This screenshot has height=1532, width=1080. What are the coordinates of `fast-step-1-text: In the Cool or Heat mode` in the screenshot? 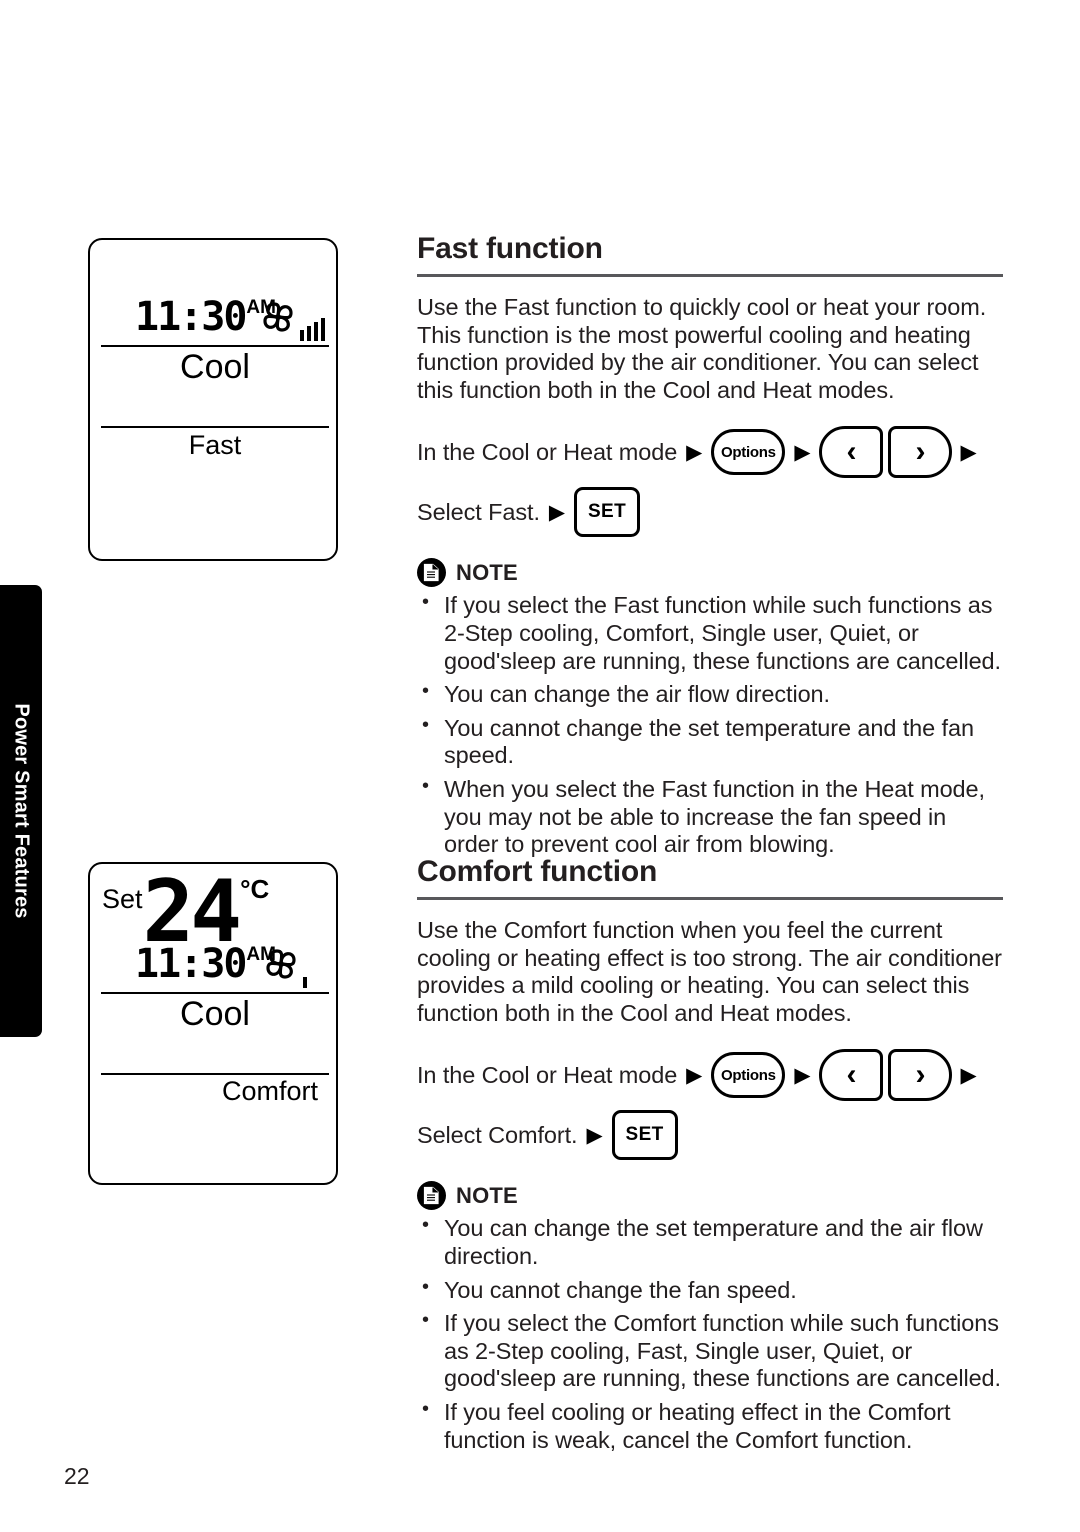 It's located at (547, 451).